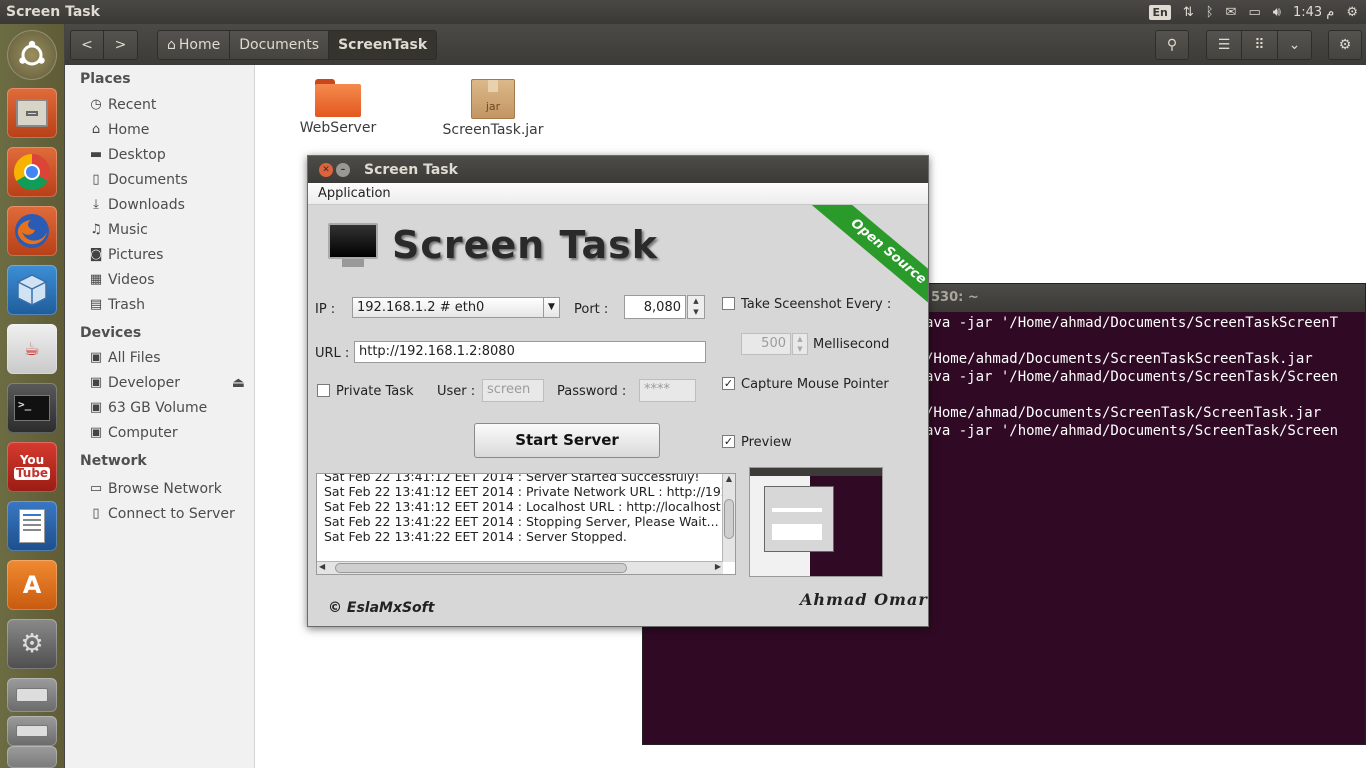 The image size is (1366, 768). Describe the element at coordinates (143, 432) in the screenshot. I see `sidebar-item-label: Computer` at that location.